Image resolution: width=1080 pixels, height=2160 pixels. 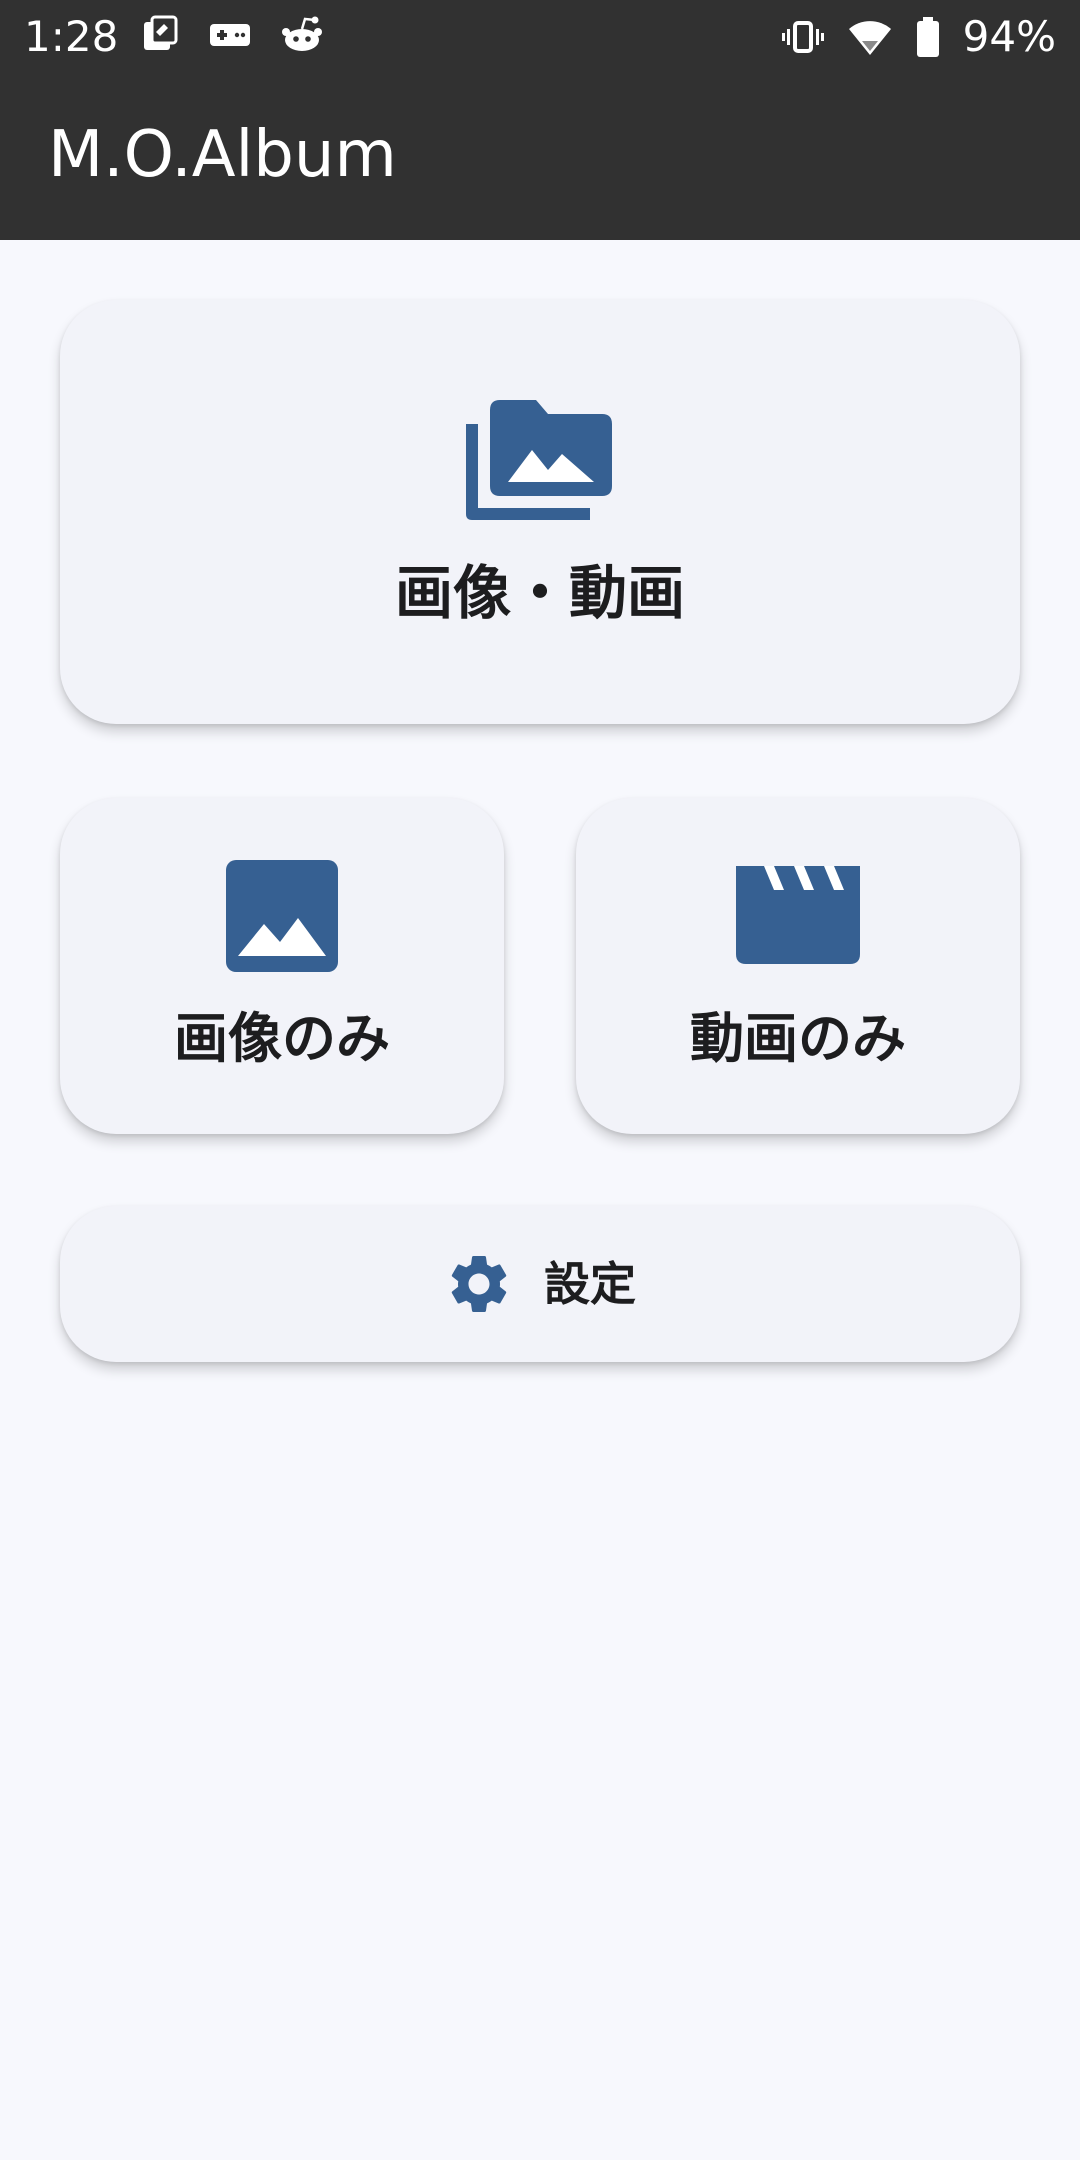 I want to click on settings-row: 設定, so click(x=540, y=1284).